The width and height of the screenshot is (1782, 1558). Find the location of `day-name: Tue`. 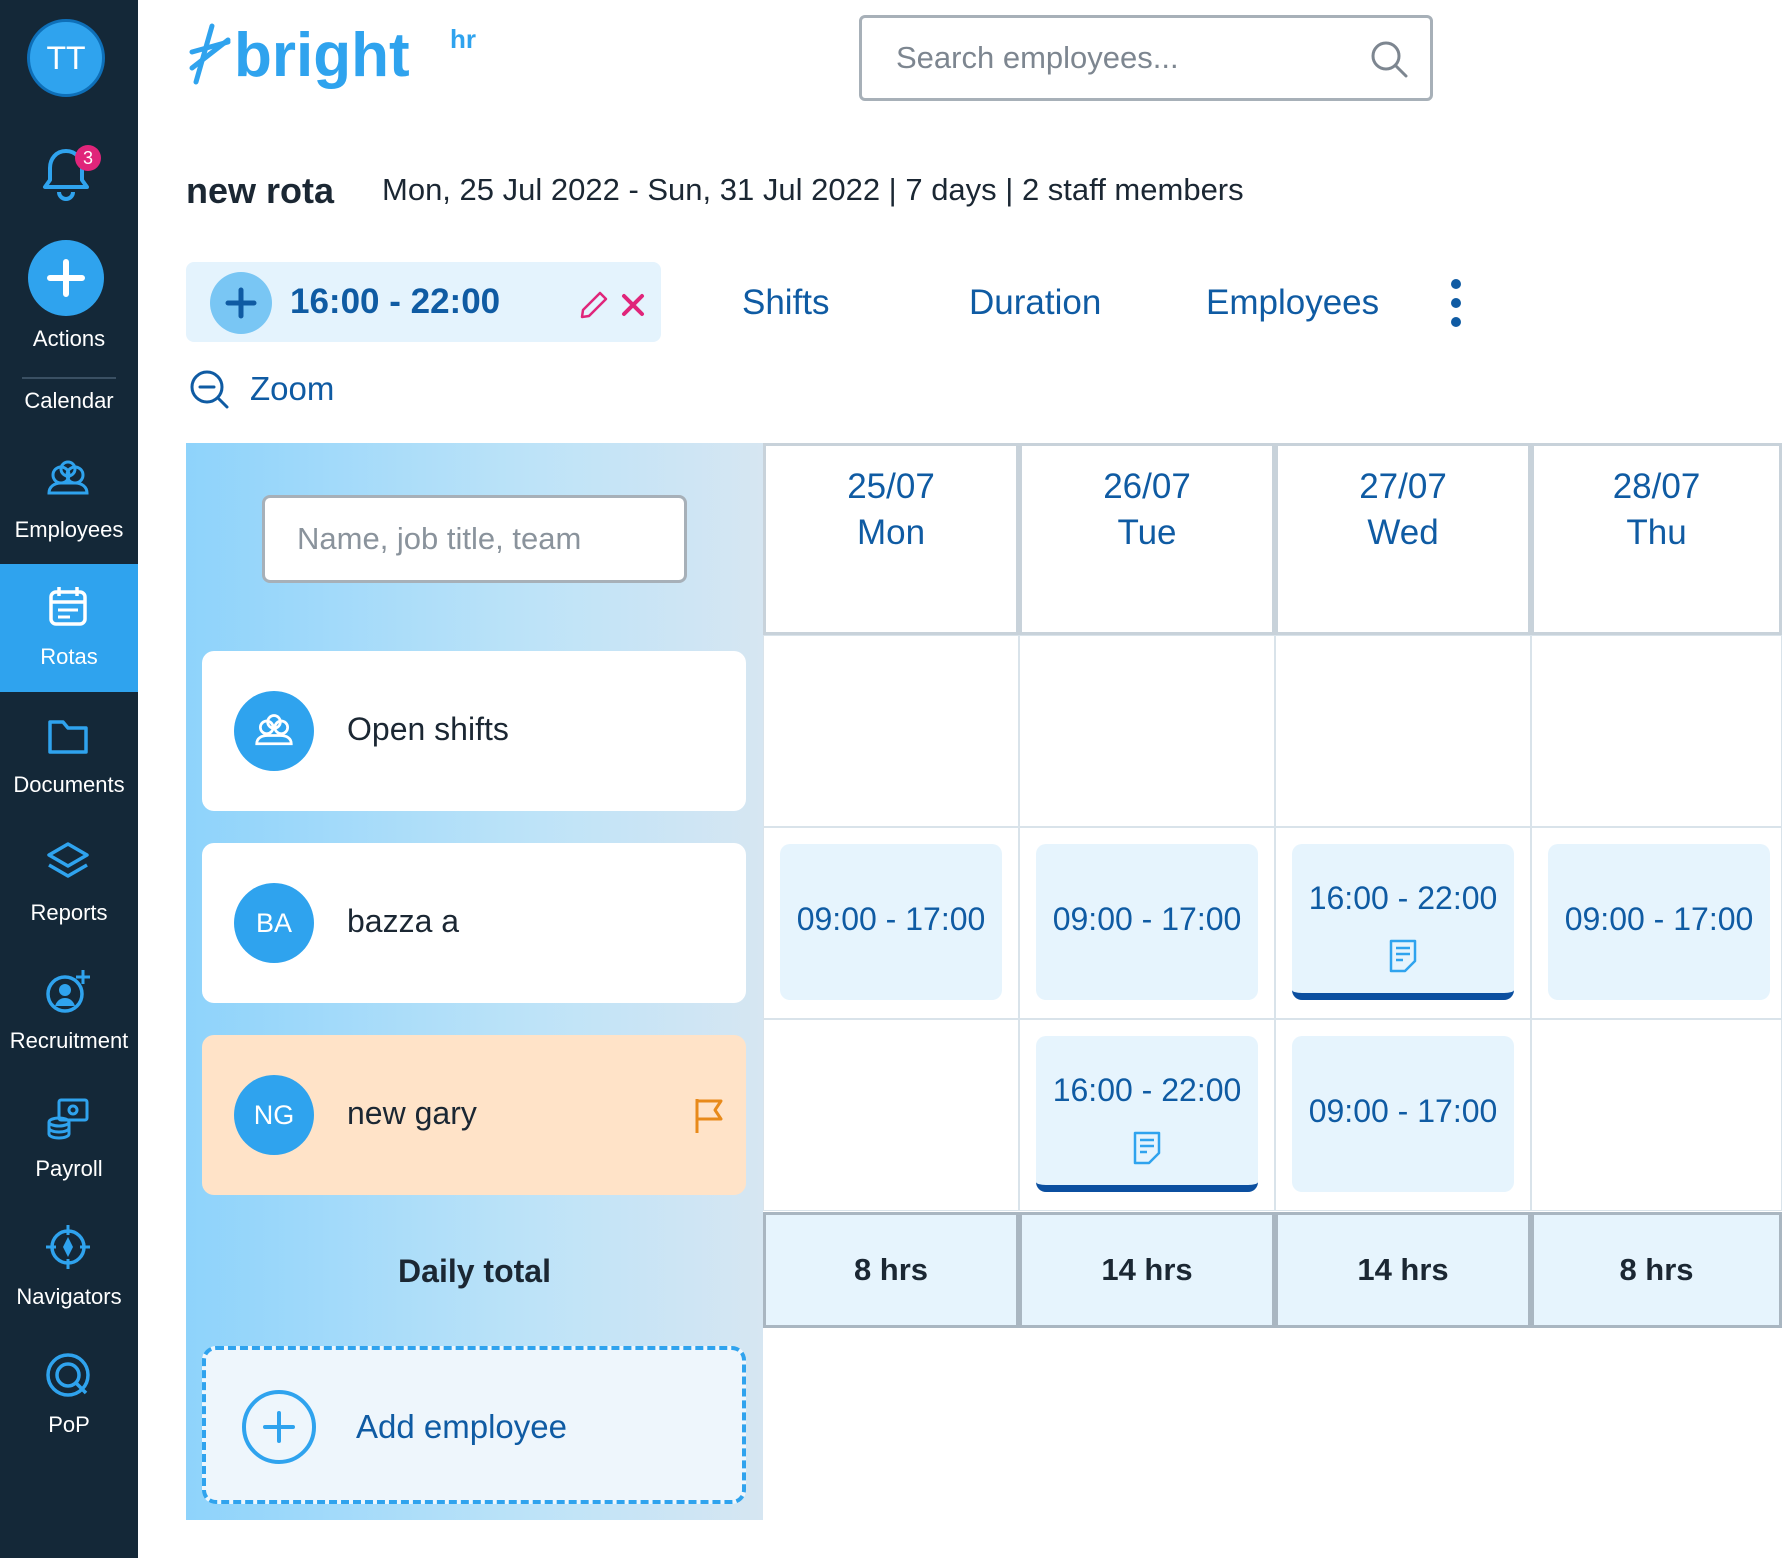

day-name: Tue is located at coordinates (1147, 532).